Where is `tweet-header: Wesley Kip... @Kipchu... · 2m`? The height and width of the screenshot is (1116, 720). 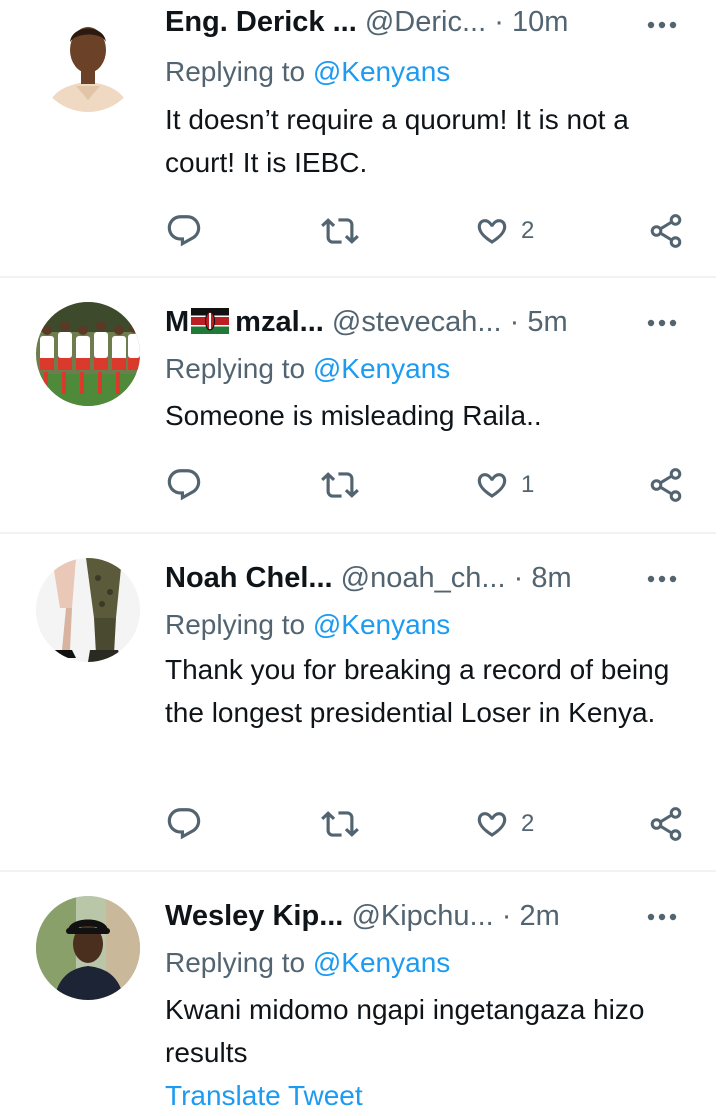
tweet-header: Wesley Kip... @Kipchu... · 2m is located at coordinates (435, 916).